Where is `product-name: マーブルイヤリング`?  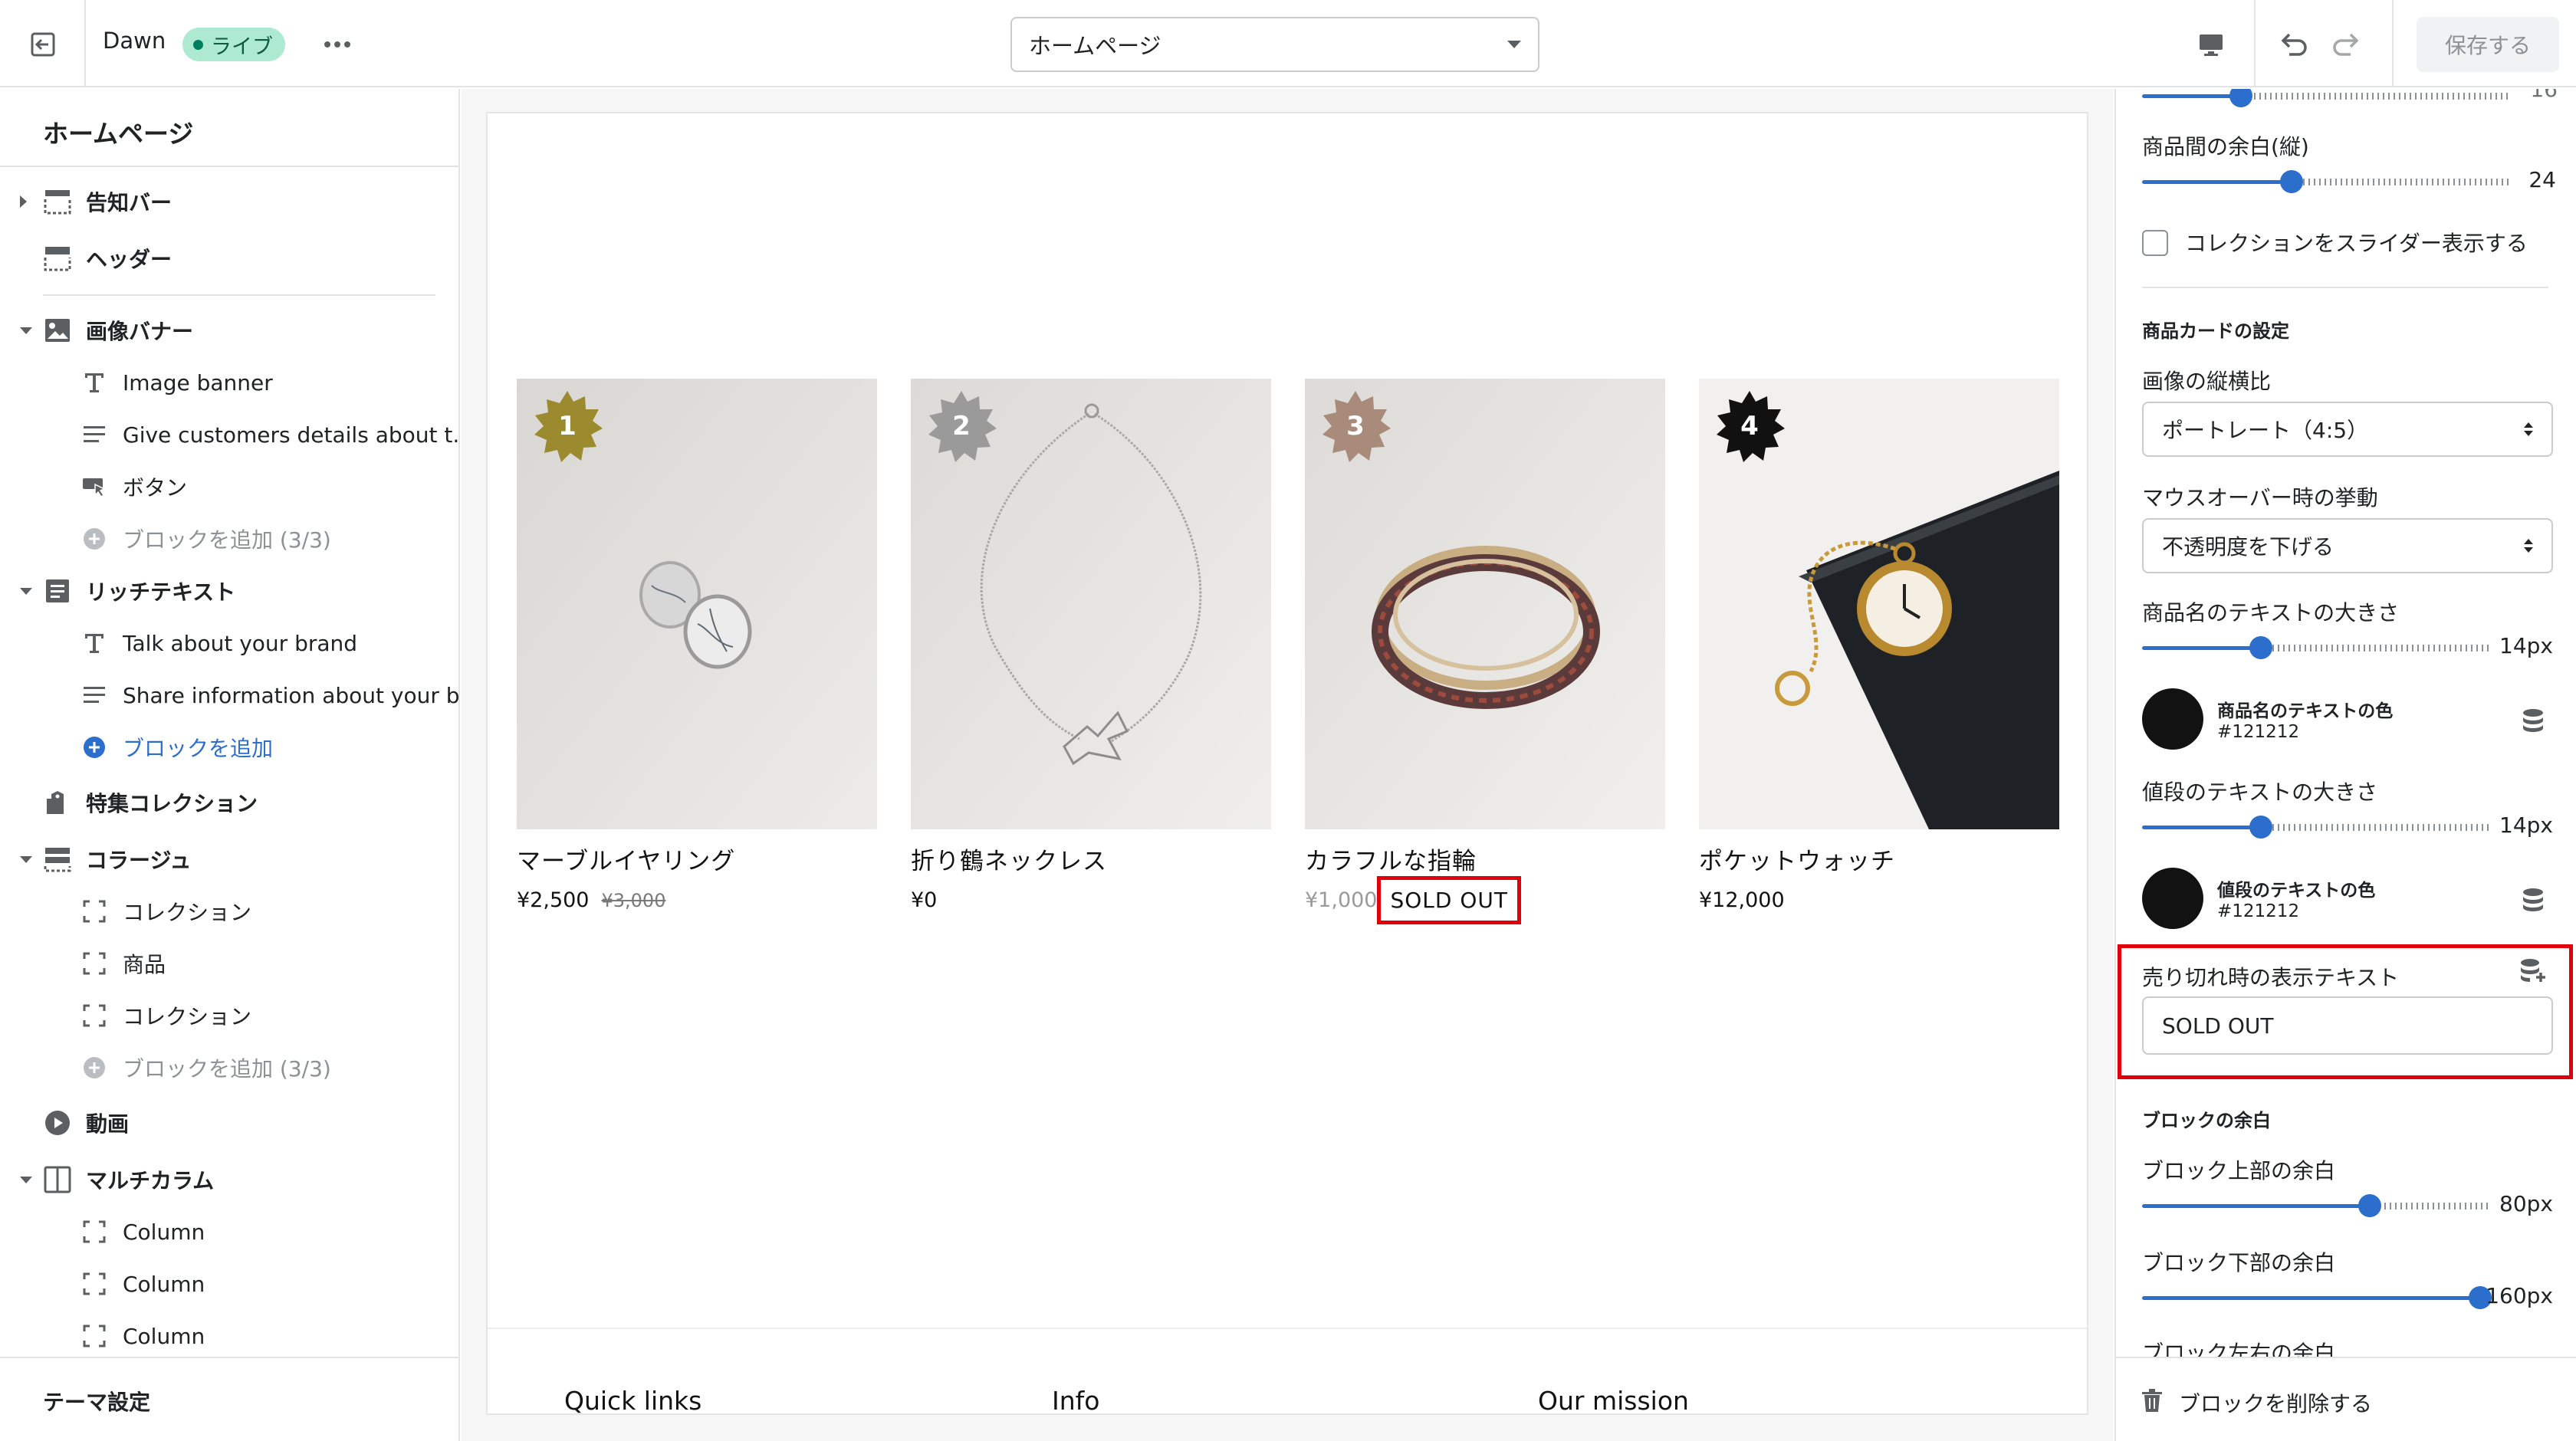 product-name: マーブルイヤリング is located at coordinates (697, 859).